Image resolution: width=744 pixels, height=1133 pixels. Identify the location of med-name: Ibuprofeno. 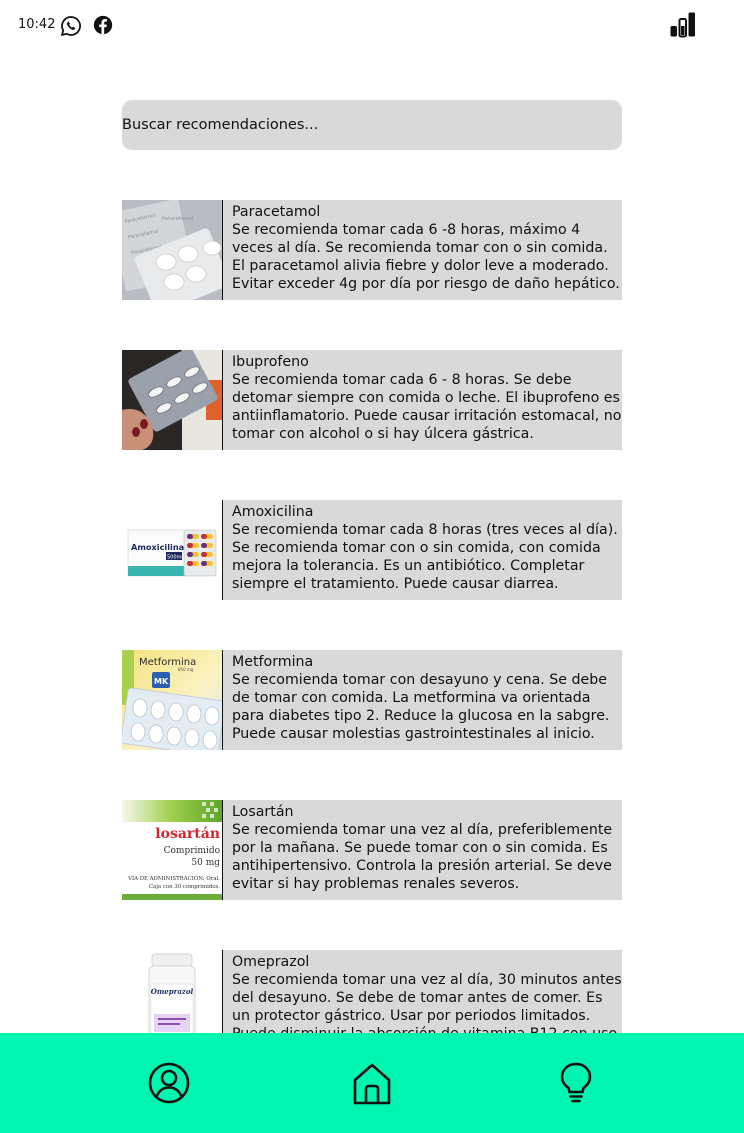
(270, 362).